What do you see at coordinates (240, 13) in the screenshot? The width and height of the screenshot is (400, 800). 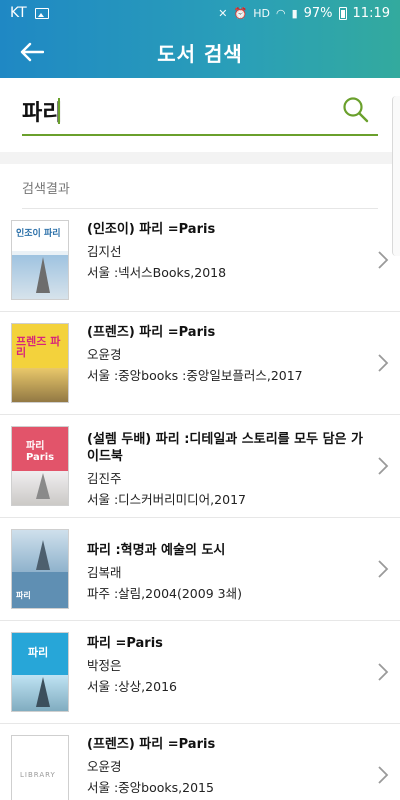 I see `alarm-icon: ⏰` at bounding box center [240, 13].